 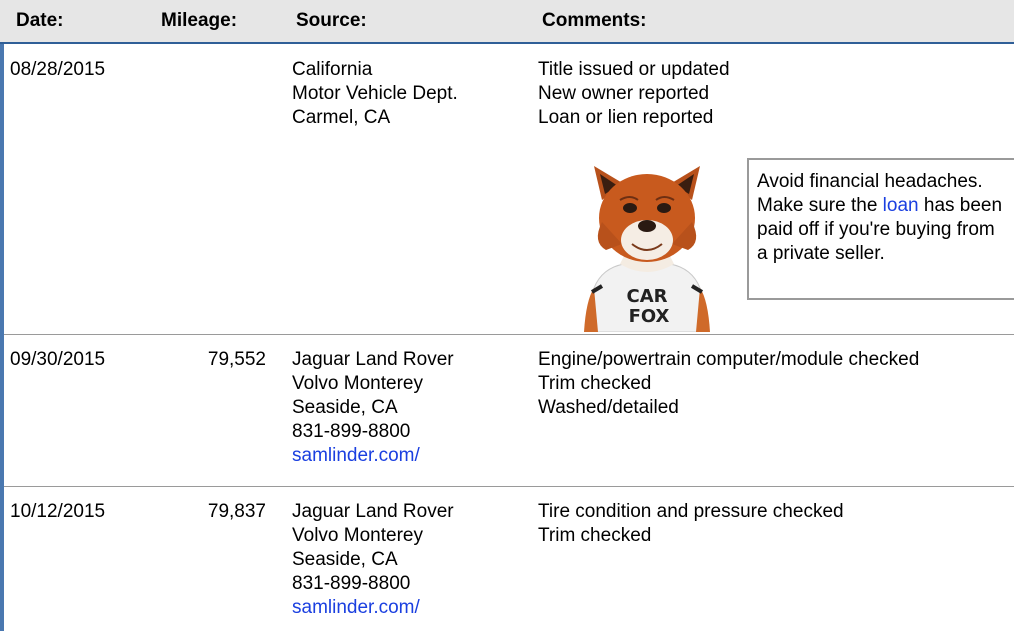 What do you see at coordinates (691, 511) in the screenshot?
I see `comment-line: Tire condition and pressure checked` at bounding box center [691, 511].